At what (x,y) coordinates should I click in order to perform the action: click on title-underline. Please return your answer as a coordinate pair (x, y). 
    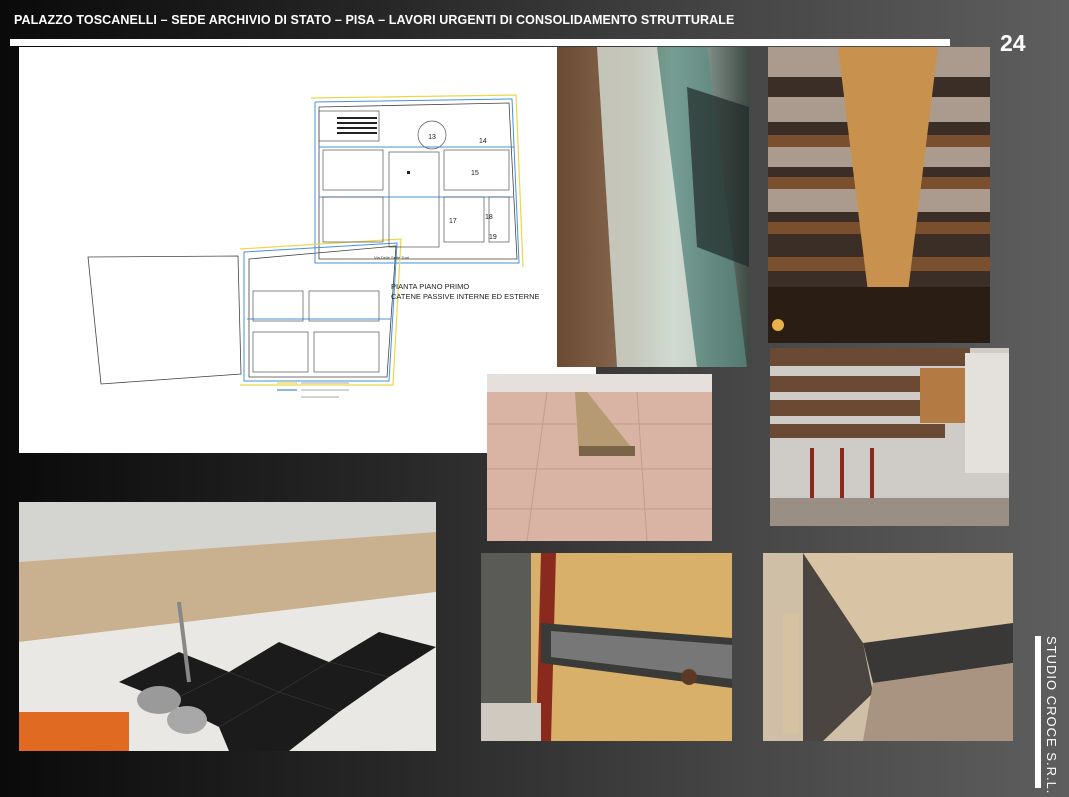
    Looking at the image, I should click on (480, 42).